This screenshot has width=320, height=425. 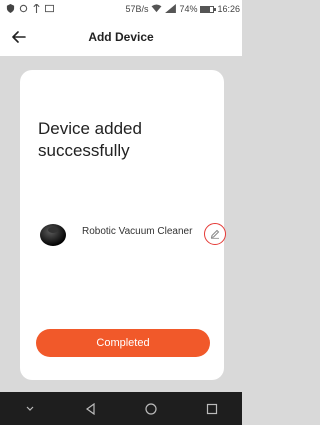 What do you see at coordinates (23, 9) in the screenshot?
I see `wifi-icon` at bounding box center [23, 9].